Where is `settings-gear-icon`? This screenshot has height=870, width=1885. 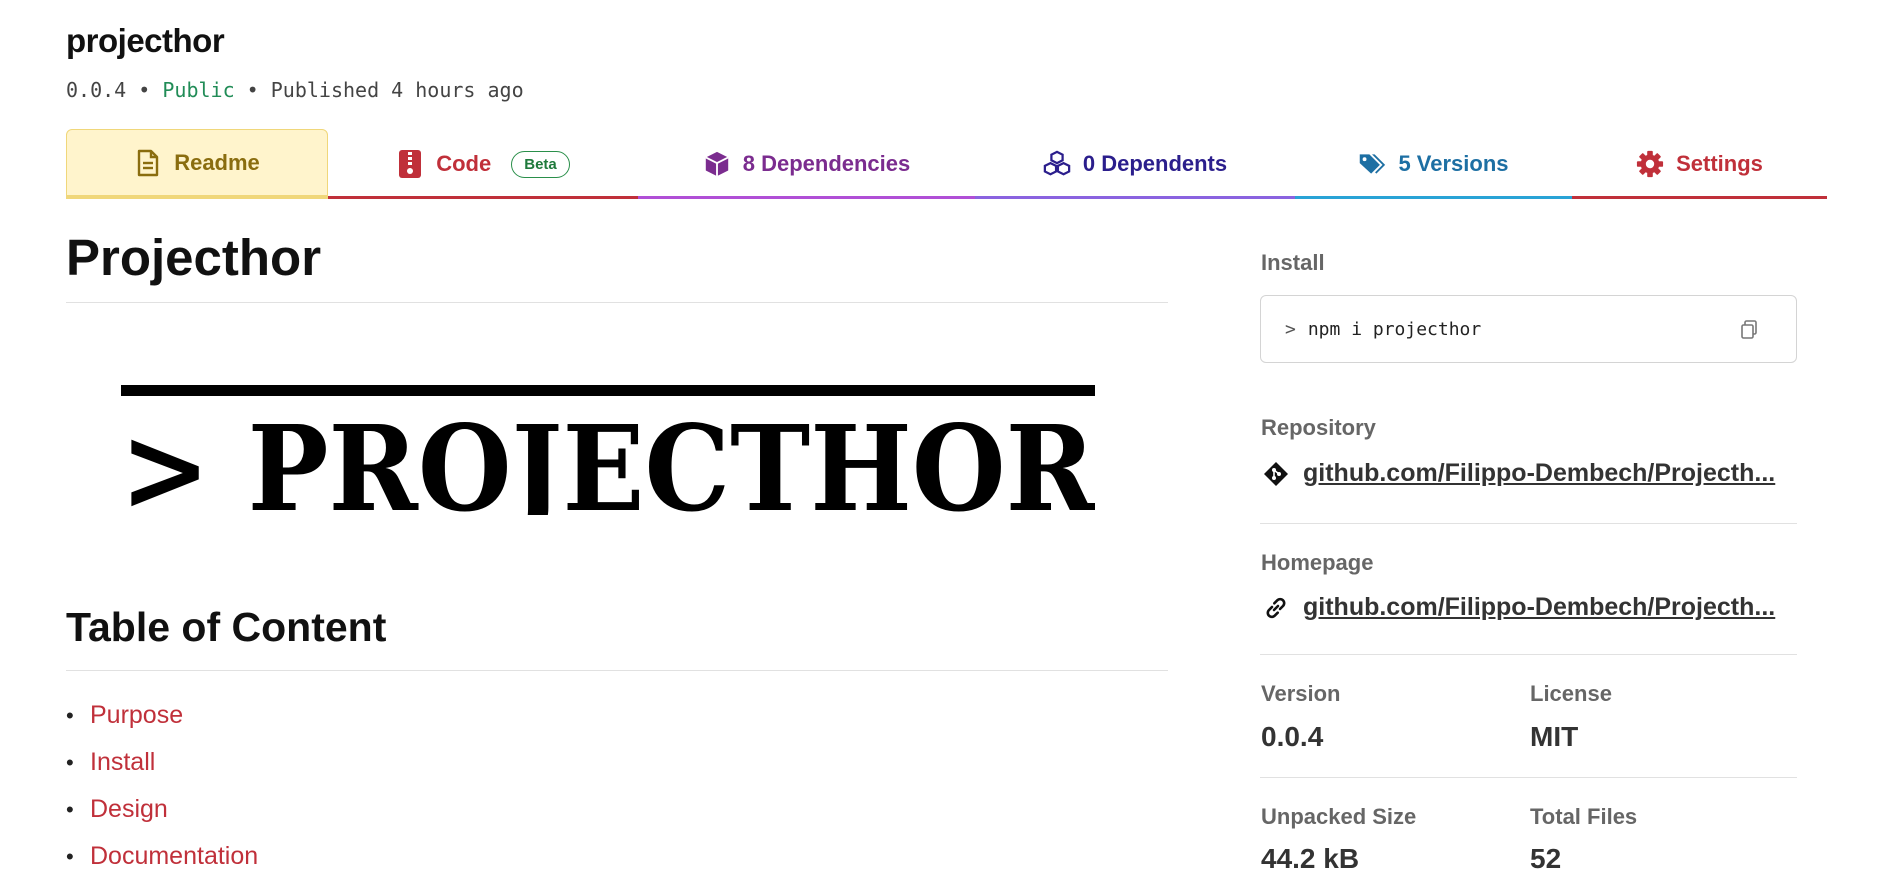 settings-gear-icon is located at coordinates (1650, 164).